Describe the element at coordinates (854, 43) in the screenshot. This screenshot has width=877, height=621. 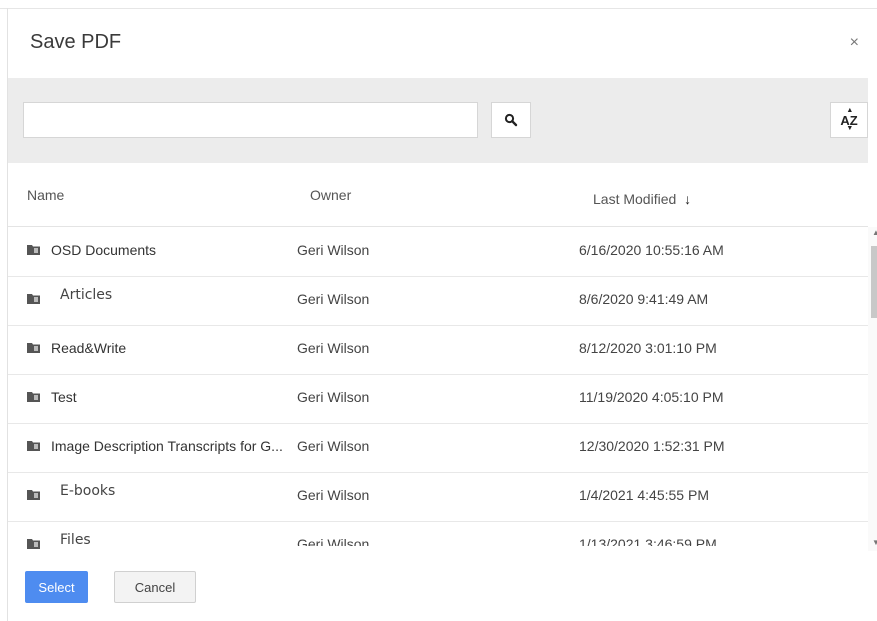
I see `close-button: ×` at that location.